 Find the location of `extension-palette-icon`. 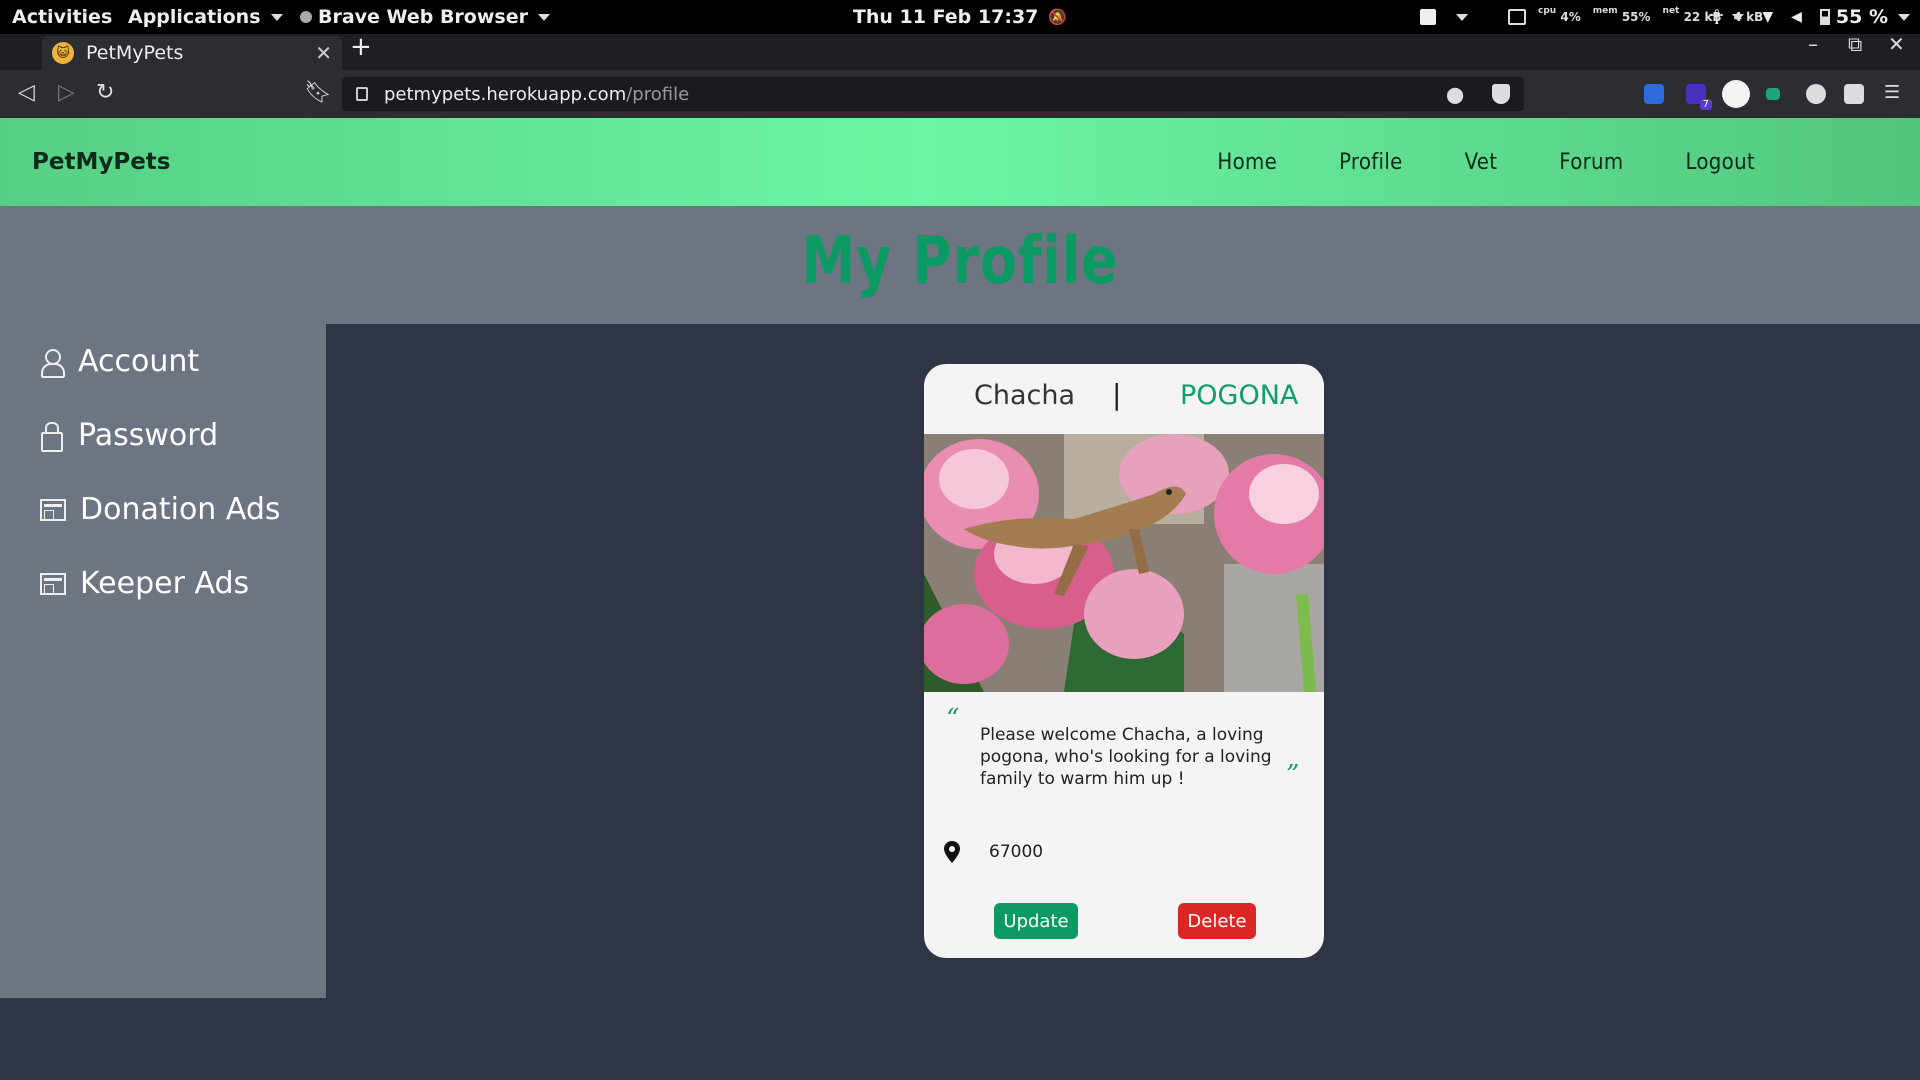

extension-palette-icon is located at coordinates (1816, 94).